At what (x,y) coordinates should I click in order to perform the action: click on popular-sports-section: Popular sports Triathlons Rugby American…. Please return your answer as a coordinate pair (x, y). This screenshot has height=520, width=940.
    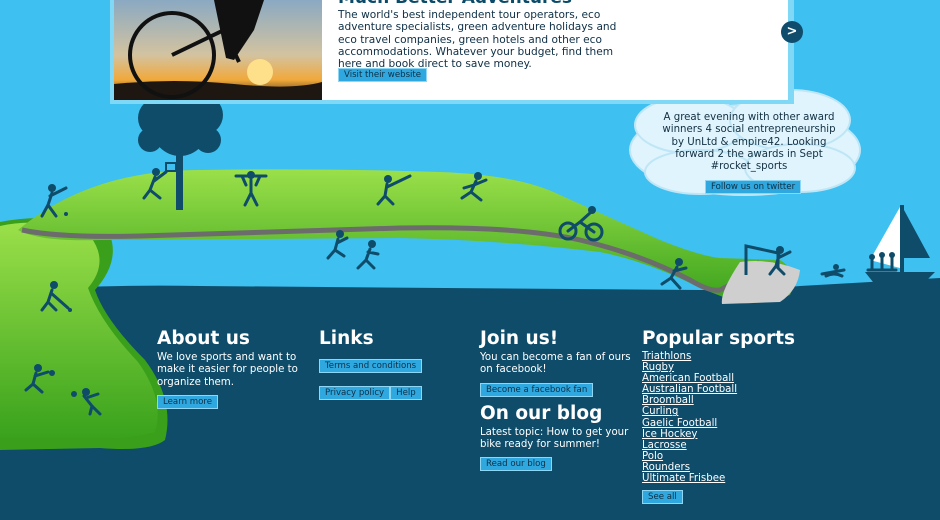
    Looking at the image, I should click on (732, 416).